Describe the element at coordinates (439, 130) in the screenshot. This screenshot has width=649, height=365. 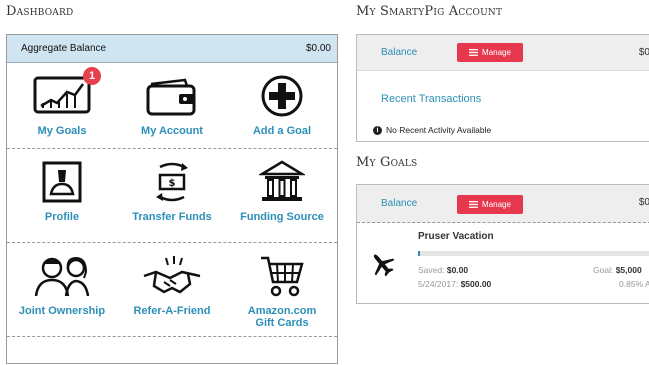
I see `no-activity-text: No Recent Activity Available` at that location.